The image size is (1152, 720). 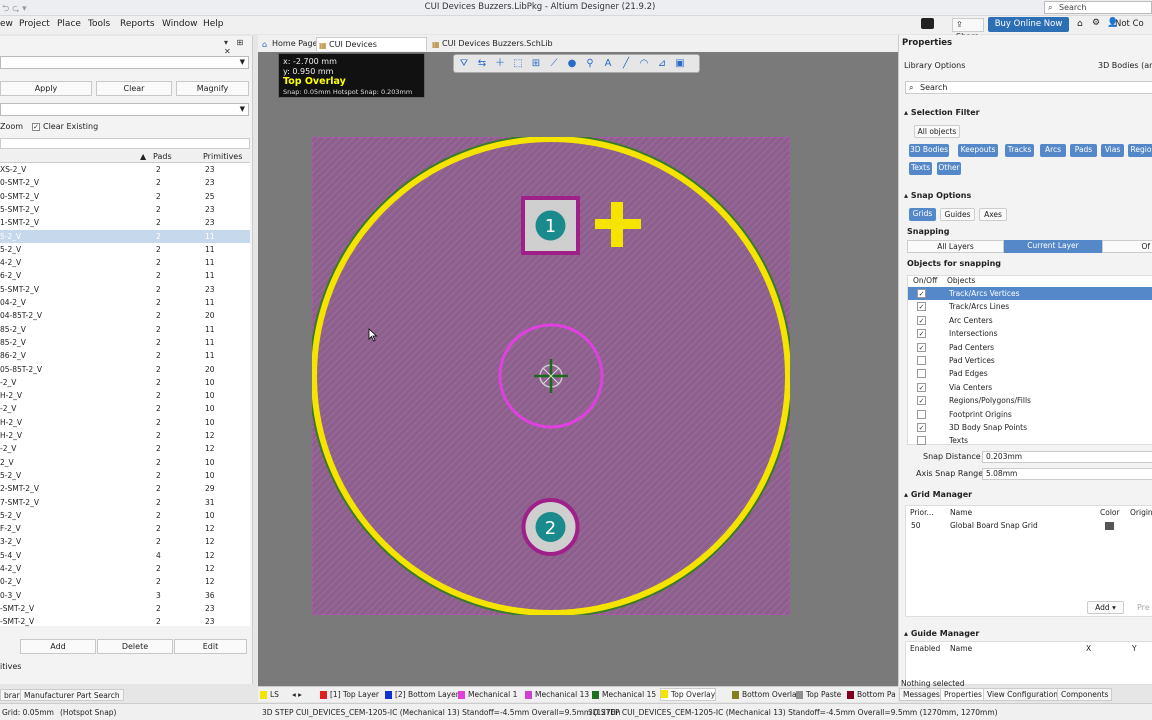 I want to click on table-row: -2_V 2 10, so click(x=125, y=382).